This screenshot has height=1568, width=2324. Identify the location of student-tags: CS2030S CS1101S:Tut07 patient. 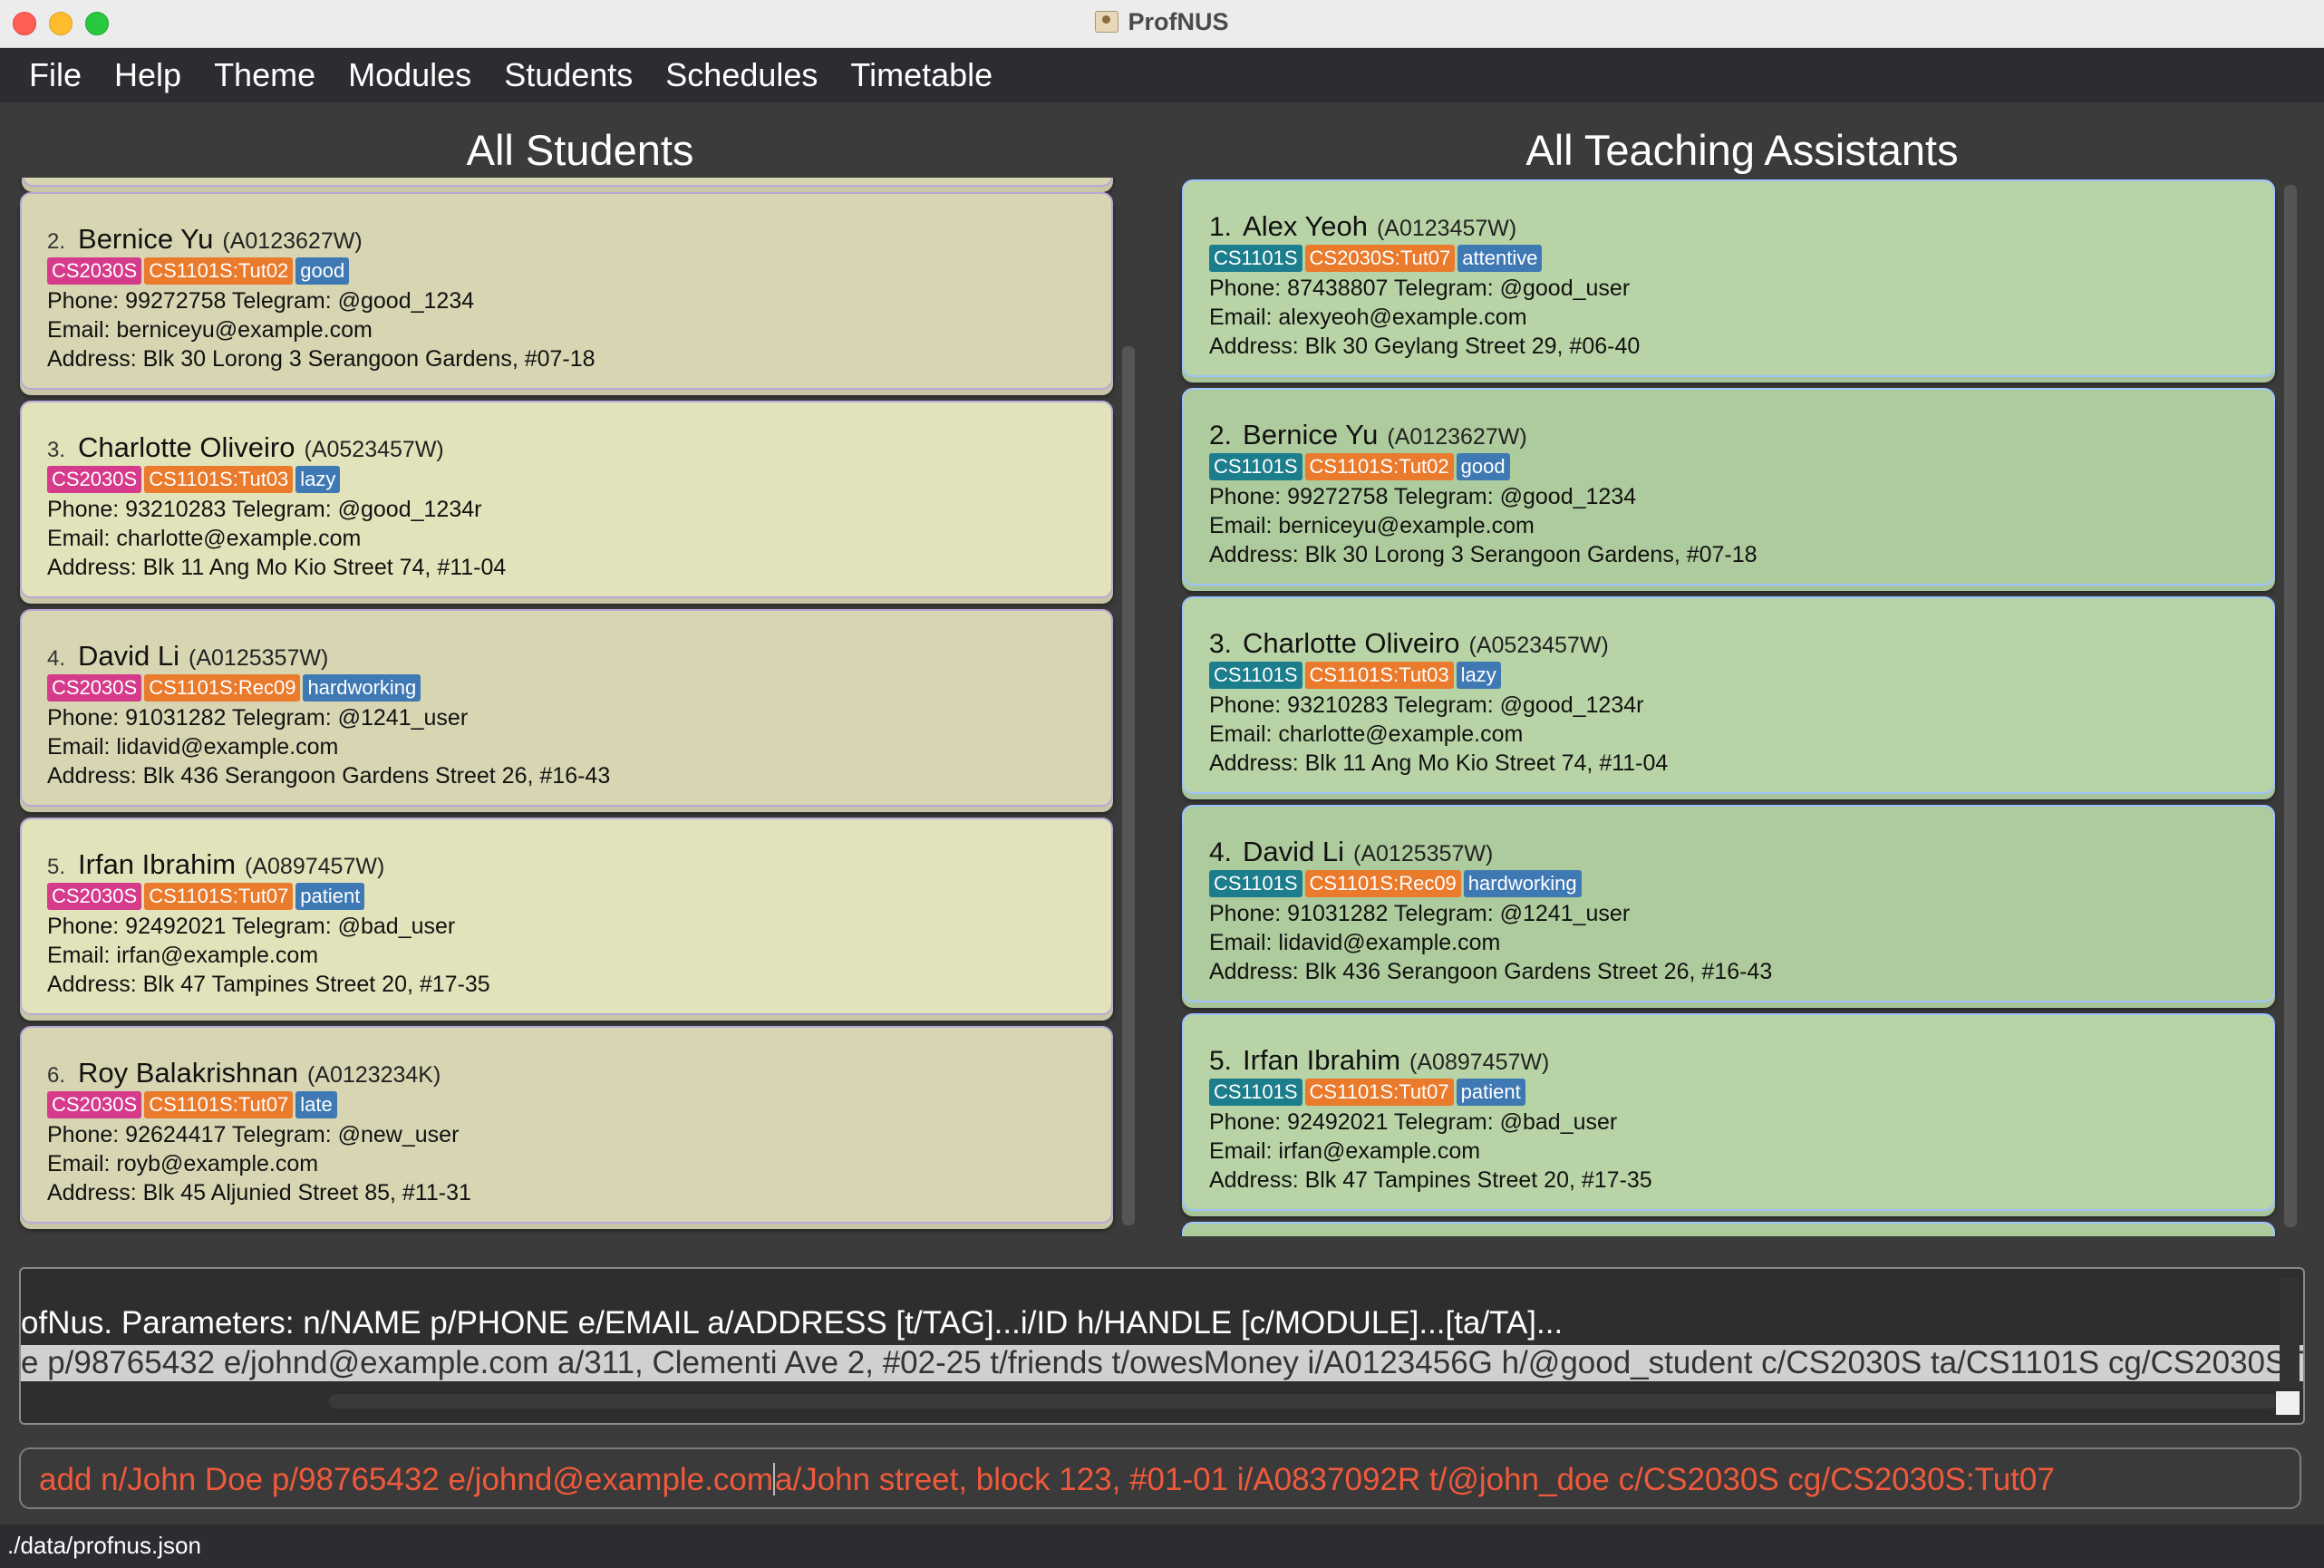
(207, 897).